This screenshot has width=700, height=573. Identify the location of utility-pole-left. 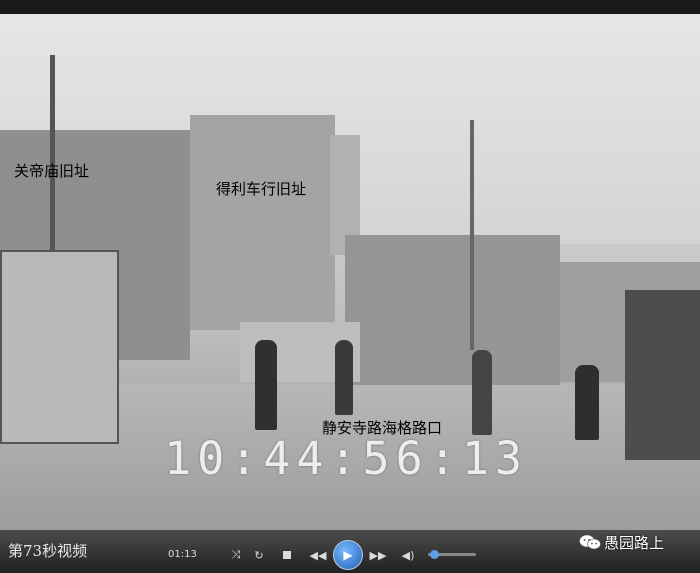
(52, 155).